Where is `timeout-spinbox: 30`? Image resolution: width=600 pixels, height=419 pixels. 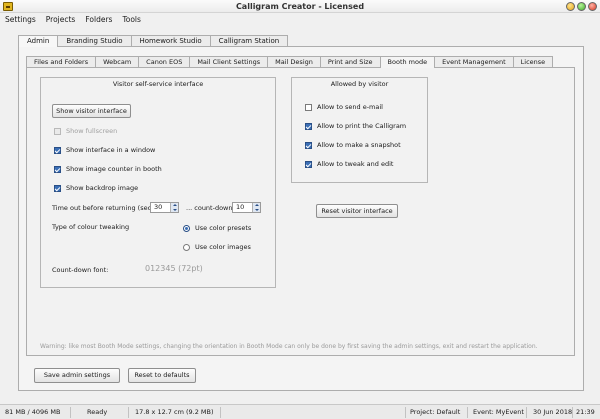
timeout-spinbox: 30 is located at coordinates (164, 207).